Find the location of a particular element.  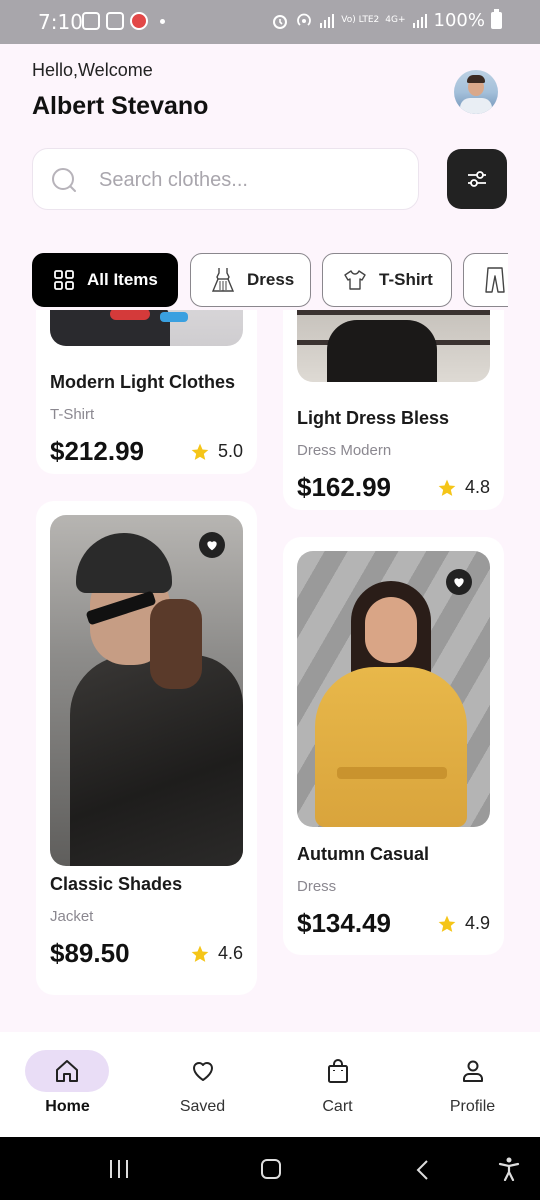

product-title: Light Dress Bless is located at coordinates (373, 418).